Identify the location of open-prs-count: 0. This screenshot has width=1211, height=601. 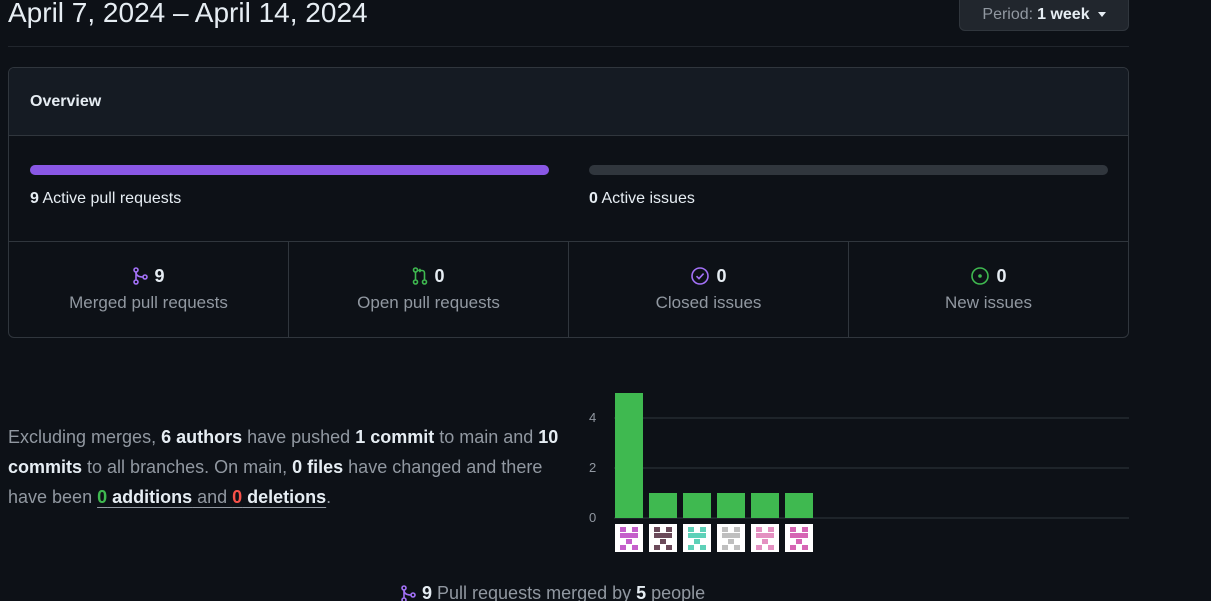
(439, 275).